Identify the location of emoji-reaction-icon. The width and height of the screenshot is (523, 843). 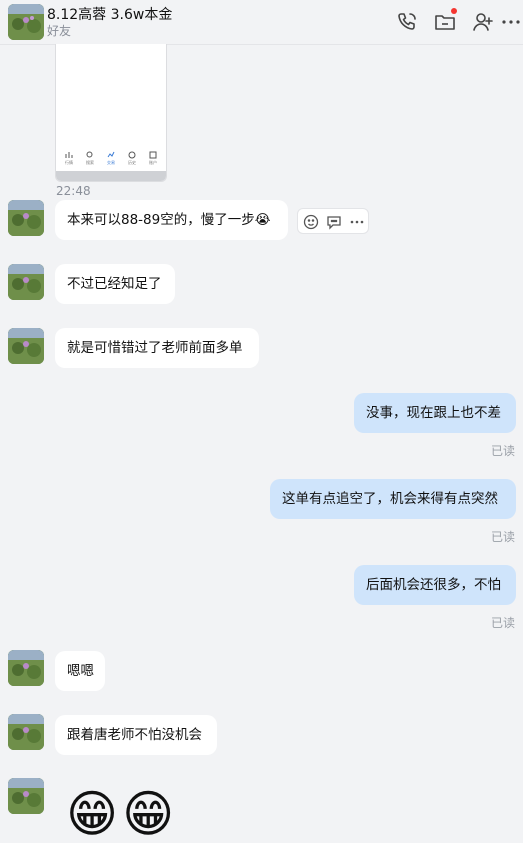
(311, 222).